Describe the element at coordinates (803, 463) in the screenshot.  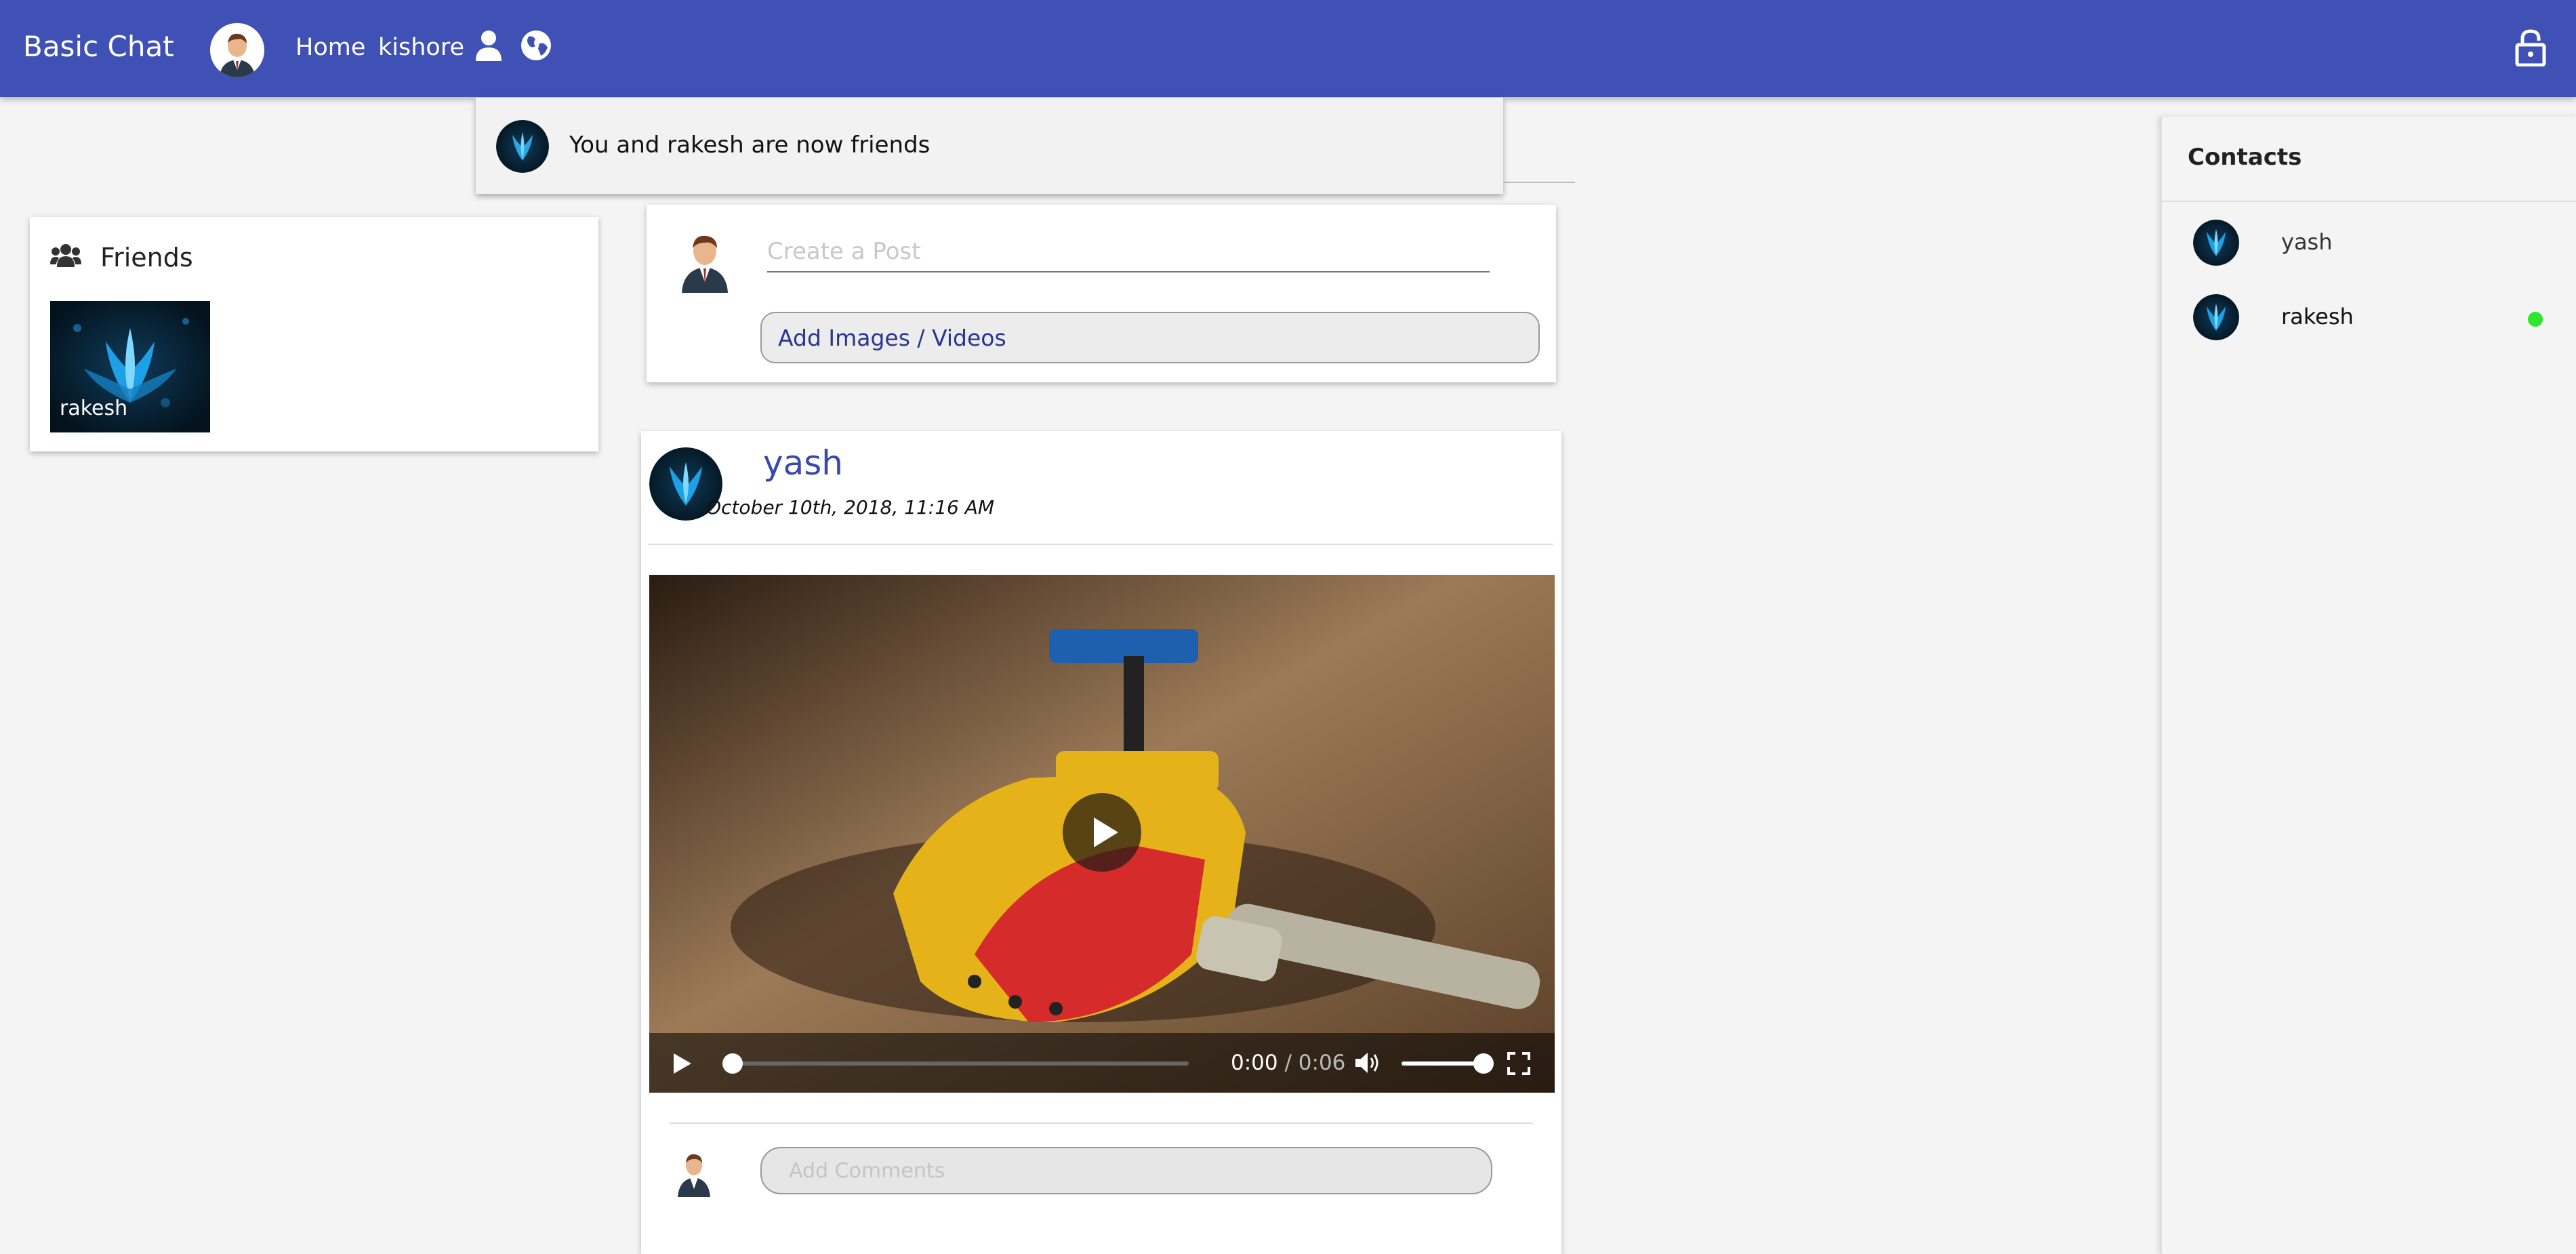
I see `post-author-name: yash` at that location.